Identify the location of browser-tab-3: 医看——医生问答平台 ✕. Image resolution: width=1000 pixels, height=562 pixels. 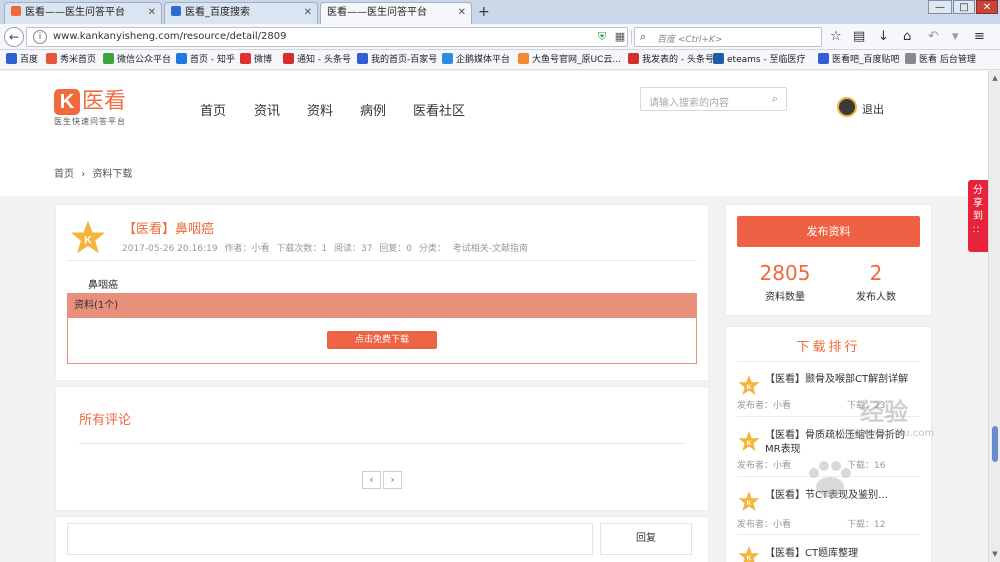
(396, 13).